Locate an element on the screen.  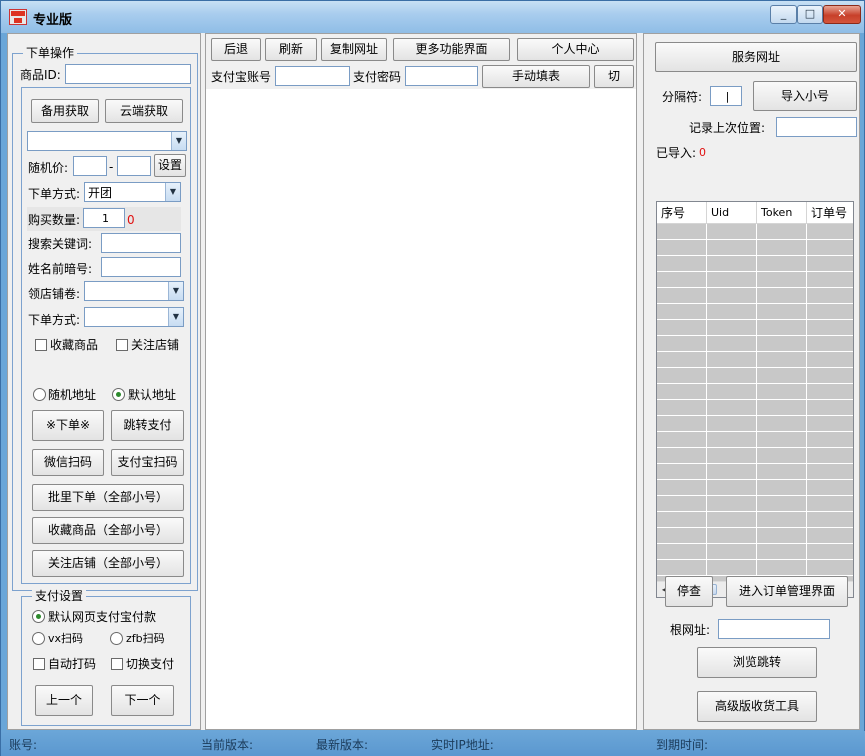
auto-code-checkbox is located at coordinates (39, 664).